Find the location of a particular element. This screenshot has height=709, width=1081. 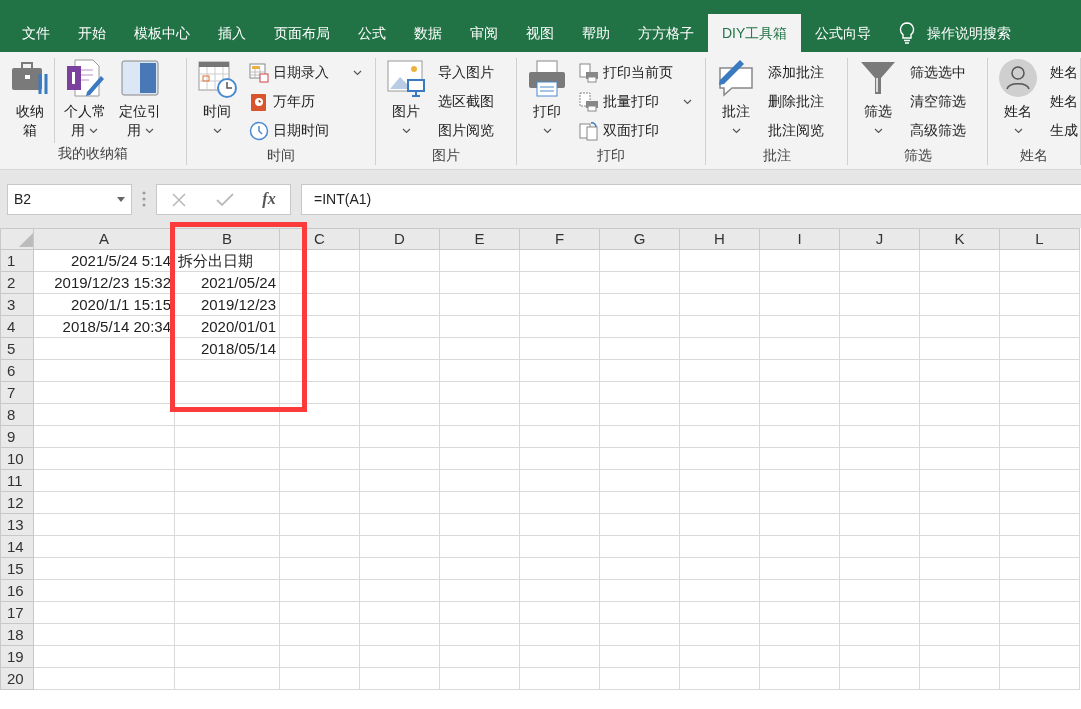

row-header: 7 is located at coordinates (17, 392).